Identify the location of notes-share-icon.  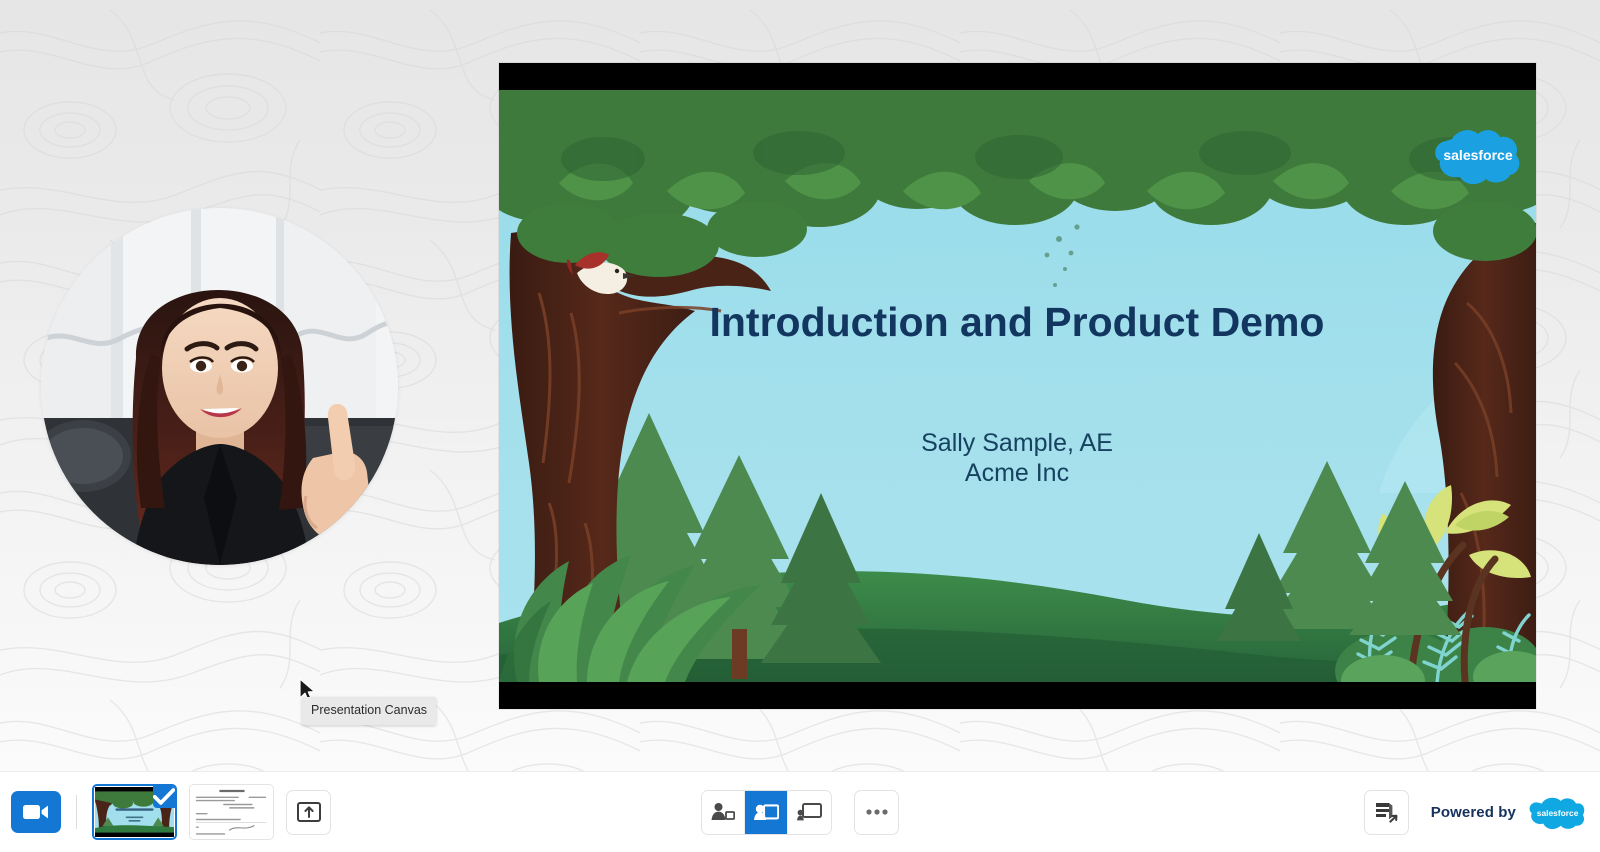
(1387, 813).